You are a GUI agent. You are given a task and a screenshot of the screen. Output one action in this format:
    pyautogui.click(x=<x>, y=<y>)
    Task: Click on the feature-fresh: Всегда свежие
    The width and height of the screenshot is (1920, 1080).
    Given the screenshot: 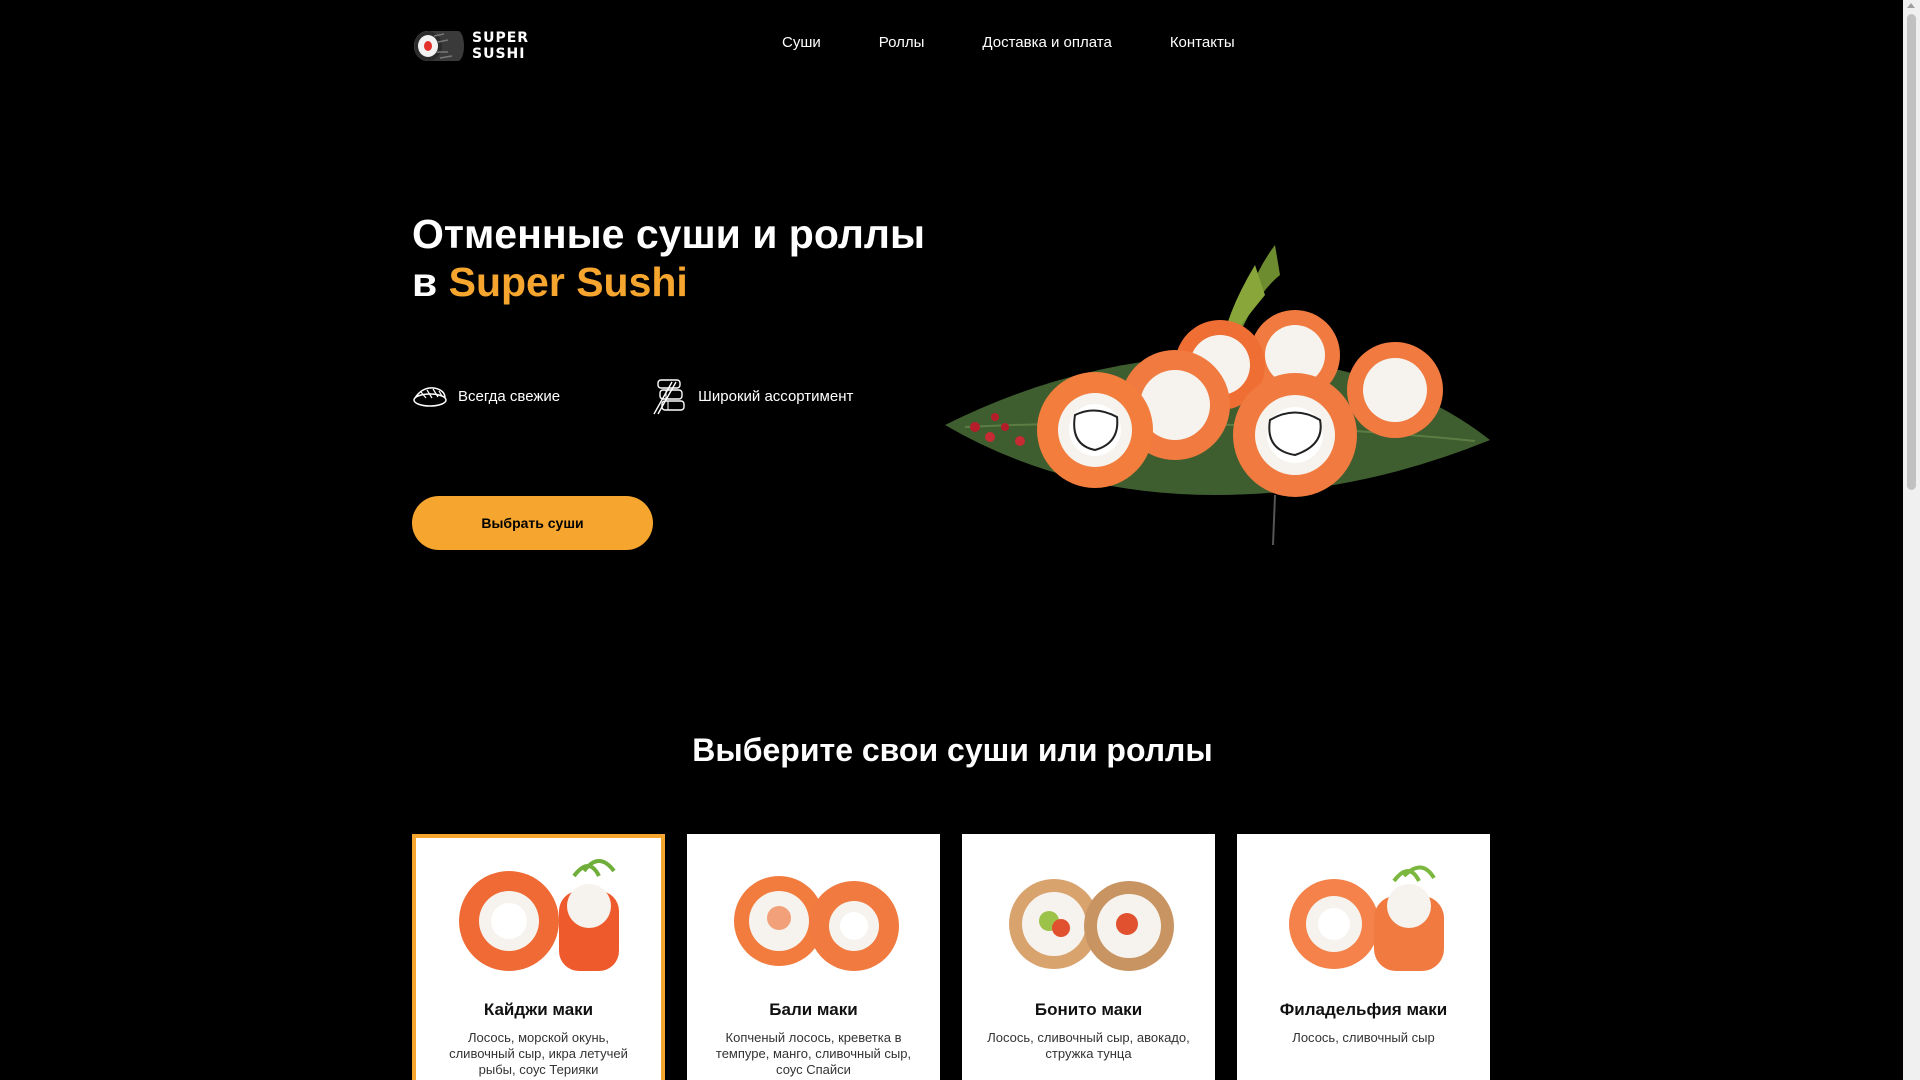 What is the action you would take?
    pyautogui.click(x=486, y=396)
    